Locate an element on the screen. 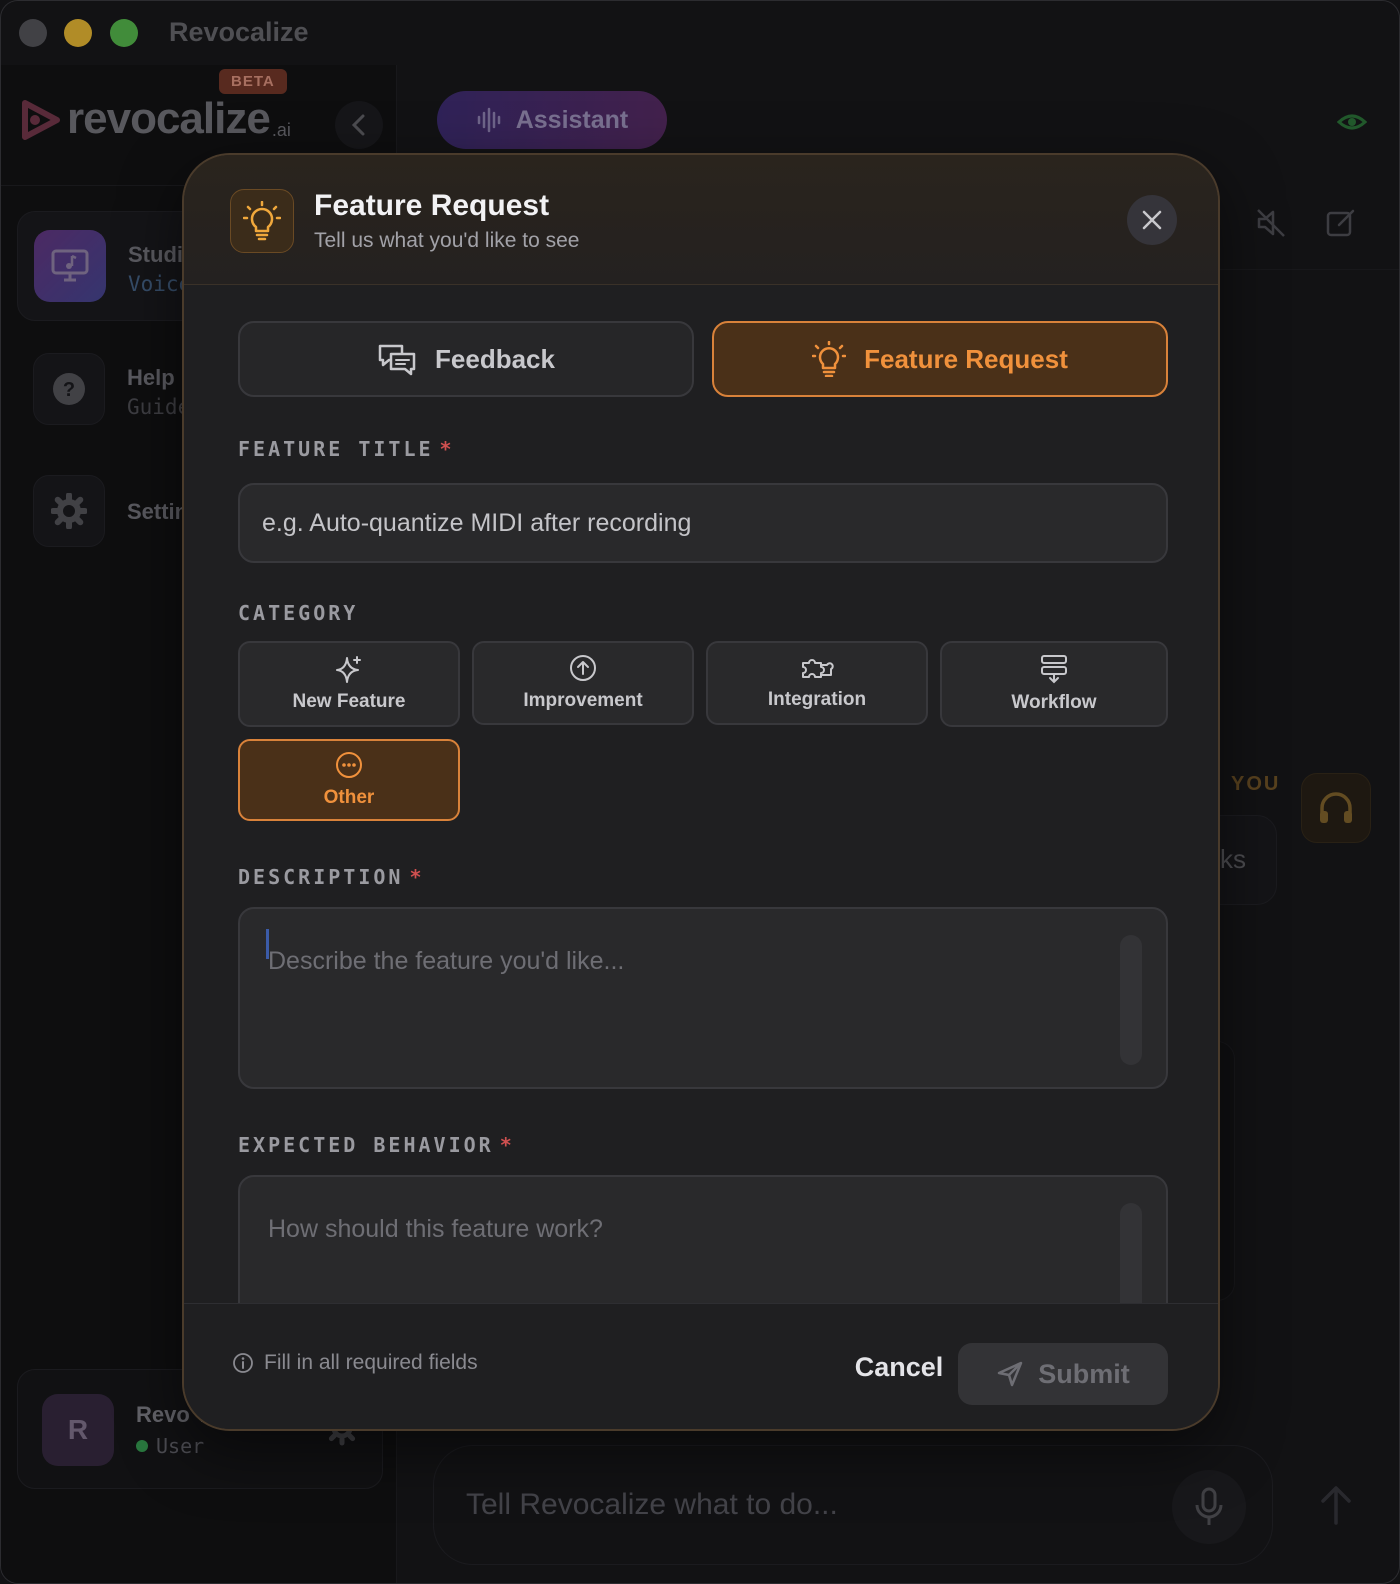  tab-label: Feature Request is located at coordinates (966, 358).